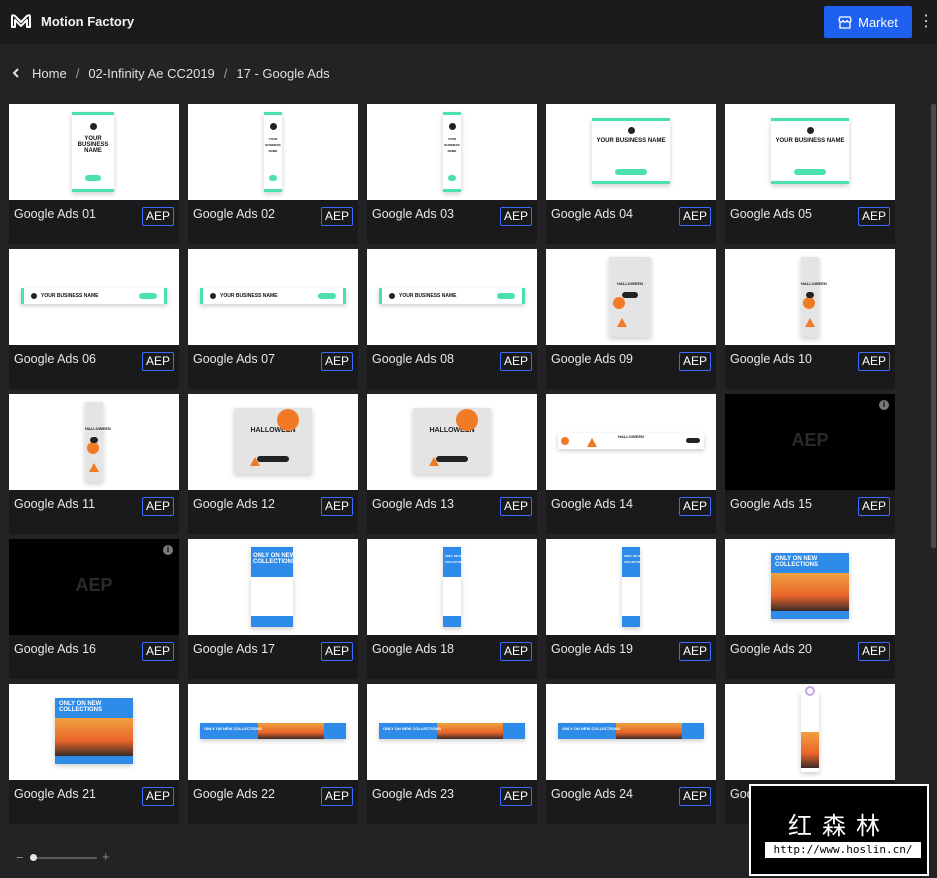 The image size is (937, 878). Describe the element at coordinates (868, 22) in the screenshot. I see `market-button: Market` at that location.